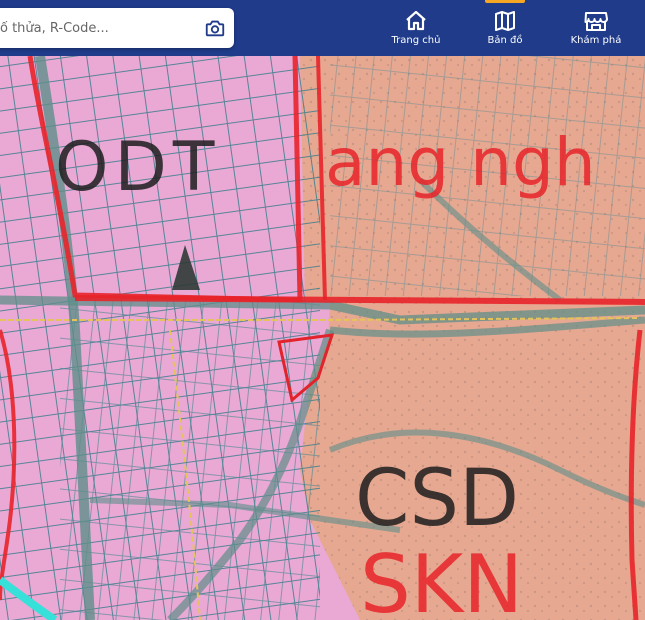 This screenshot has width=645, height=620. What do you see at coordinates (437, 499) in the screenshot?
I see `zone-label-csd: CSD` at bounding box center [437, 499].